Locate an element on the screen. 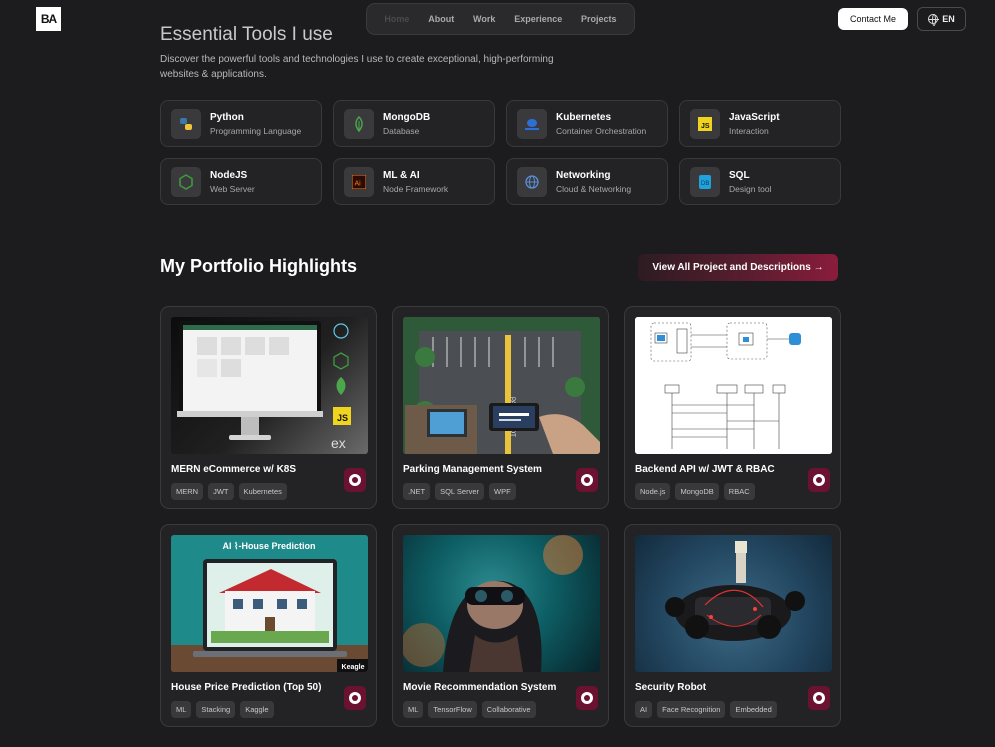 The image size is (995, 747). tool-subtitle: Node Framework is located at coordinates (416, 188).